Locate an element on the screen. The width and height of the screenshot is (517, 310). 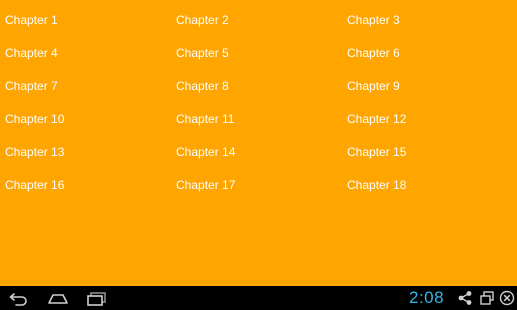
chapter-item: Chapter 17 is located at coordinates (256, 184).